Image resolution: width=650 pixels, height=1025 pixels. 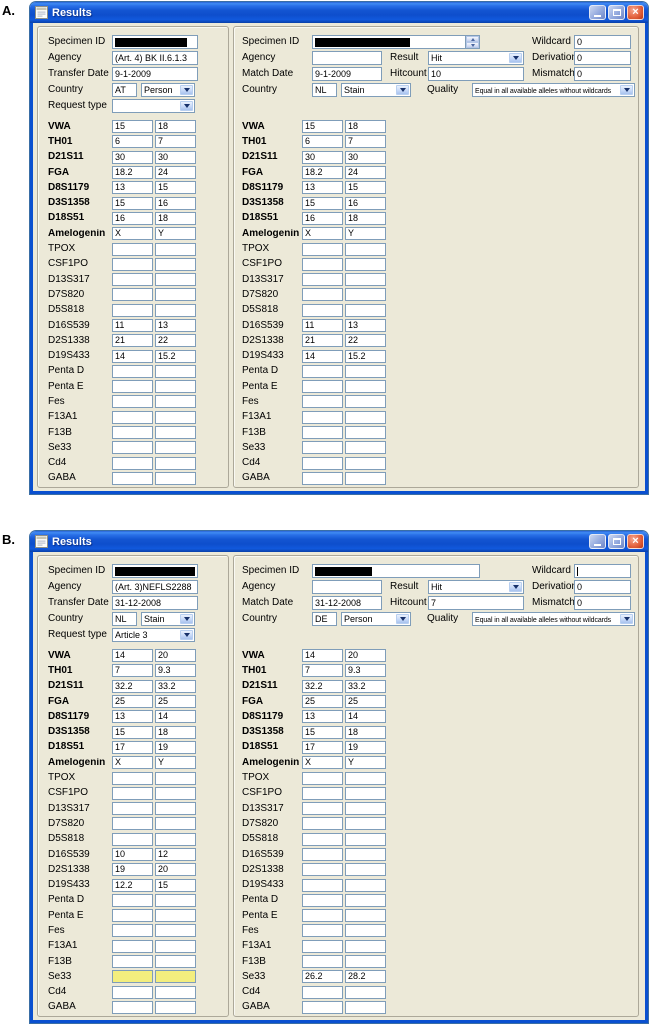 I want to click on match-date-field: 31-12-2008, so click(x=347, y=603).